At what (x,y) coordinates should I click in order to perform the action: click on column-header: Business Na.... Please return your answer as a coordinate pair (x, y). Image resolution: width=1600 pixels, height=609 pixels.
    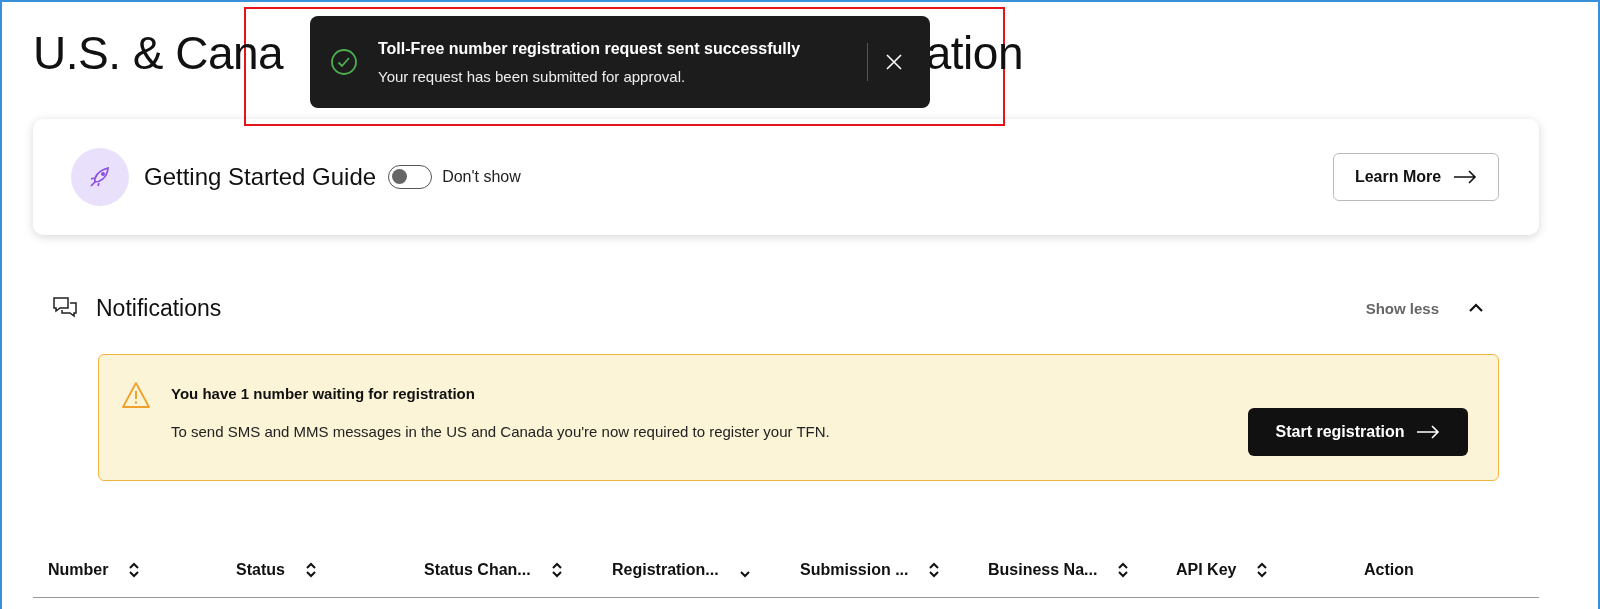
    Looking at the image, I should click on (1043, 570).